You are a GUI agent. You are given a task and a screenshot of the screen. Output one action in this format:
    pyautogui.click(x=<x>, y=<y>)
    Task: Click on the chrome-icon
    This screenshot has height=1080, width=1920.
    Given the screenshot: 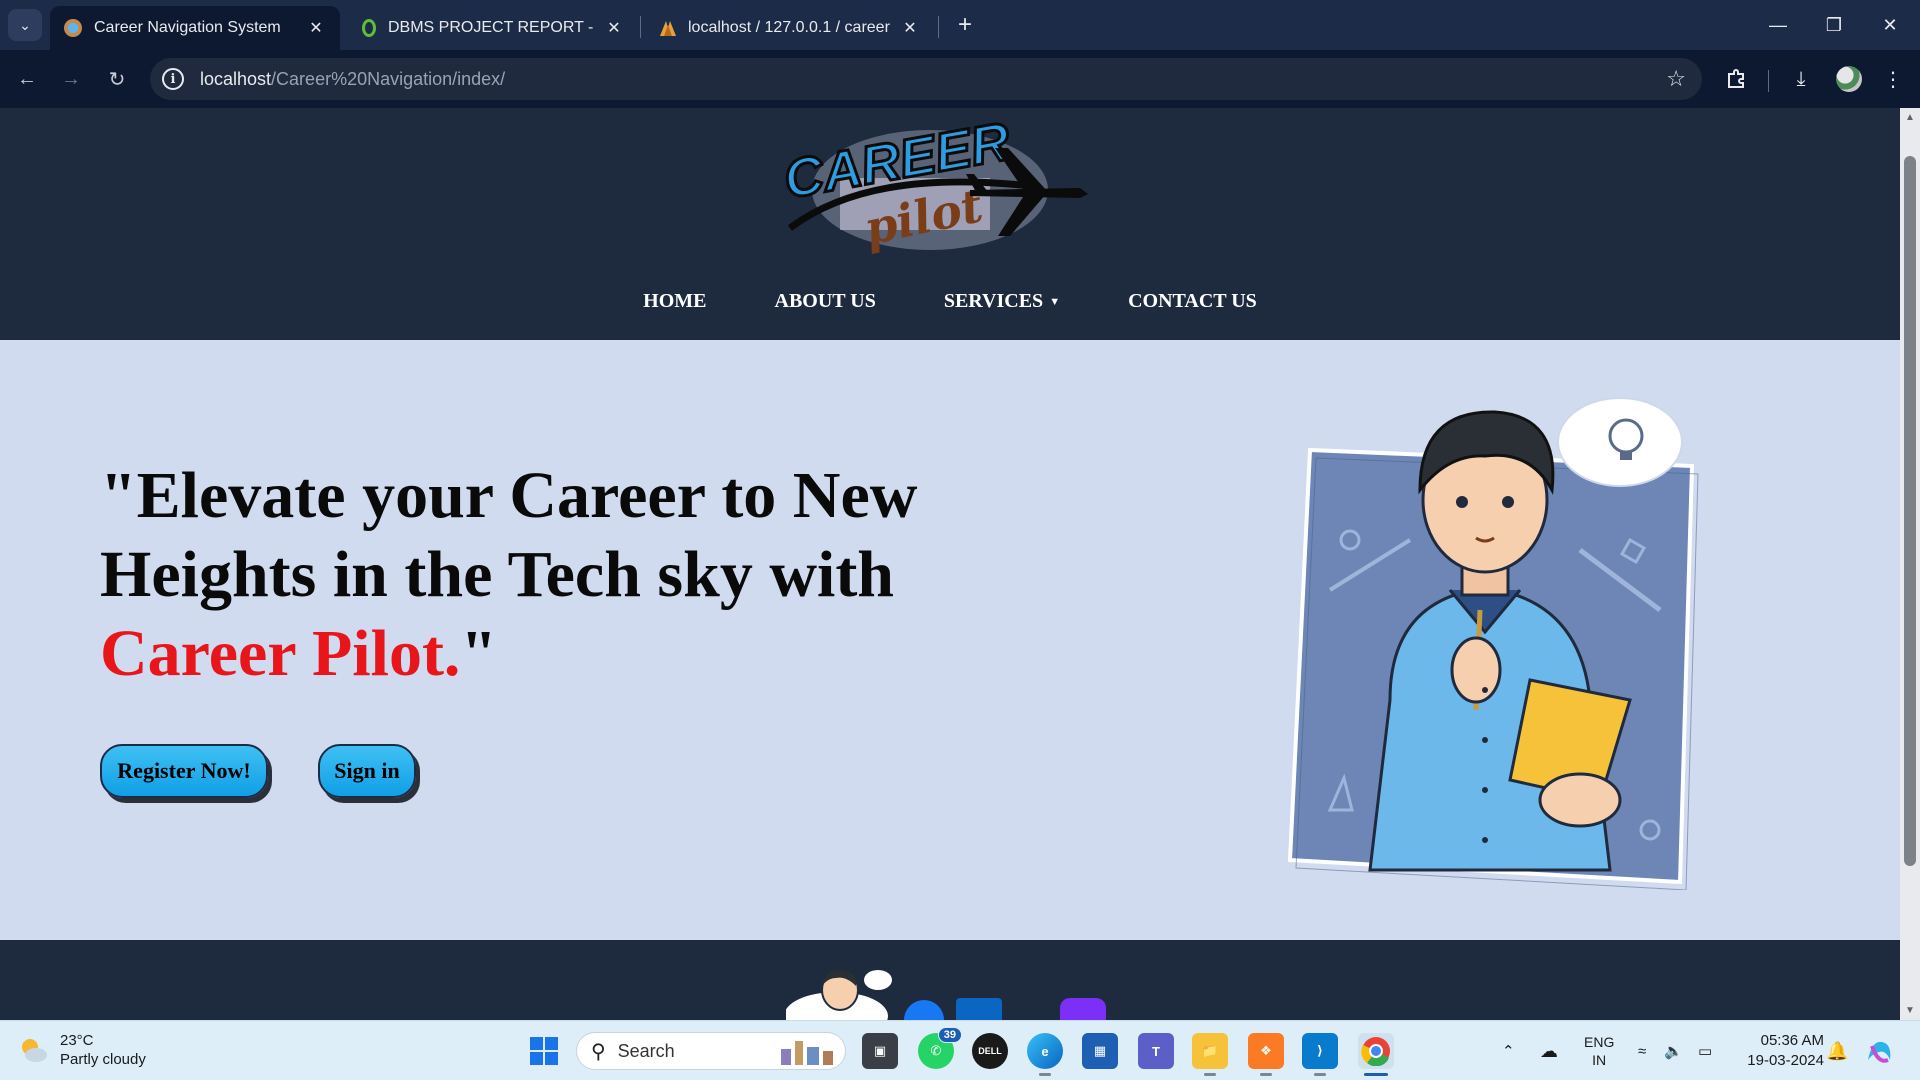 What is the action you would take?
    pyautogui.click(x=1375, y=1051)
    